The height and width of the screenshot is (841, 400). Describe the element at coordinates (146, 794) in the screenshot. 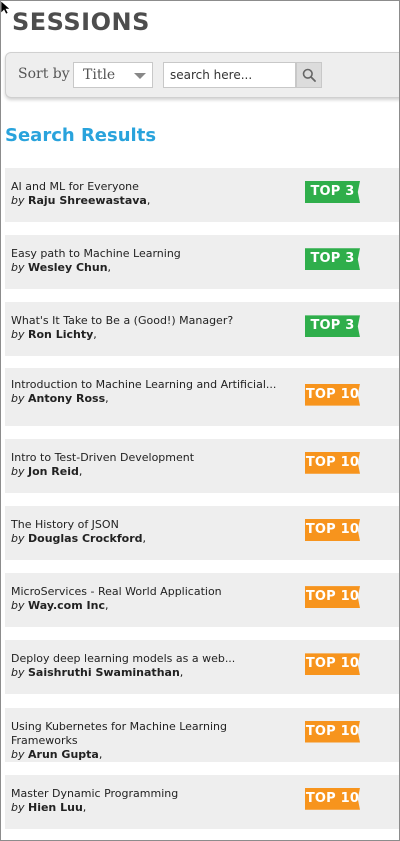

I see `session-title: Master Dynamic Programming` at that location.